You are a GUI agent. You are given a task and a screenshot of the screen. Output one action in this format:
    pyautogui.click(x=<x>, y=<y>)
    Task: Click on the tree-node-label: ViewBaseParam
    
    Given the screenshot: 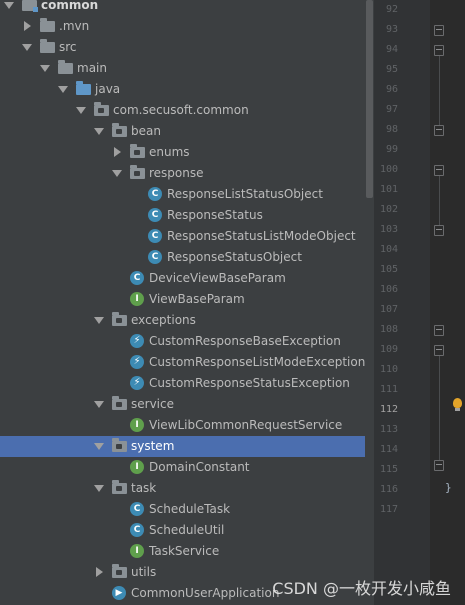 What is the action you would take?
    pyautogui.click(x=197, y=299)
    